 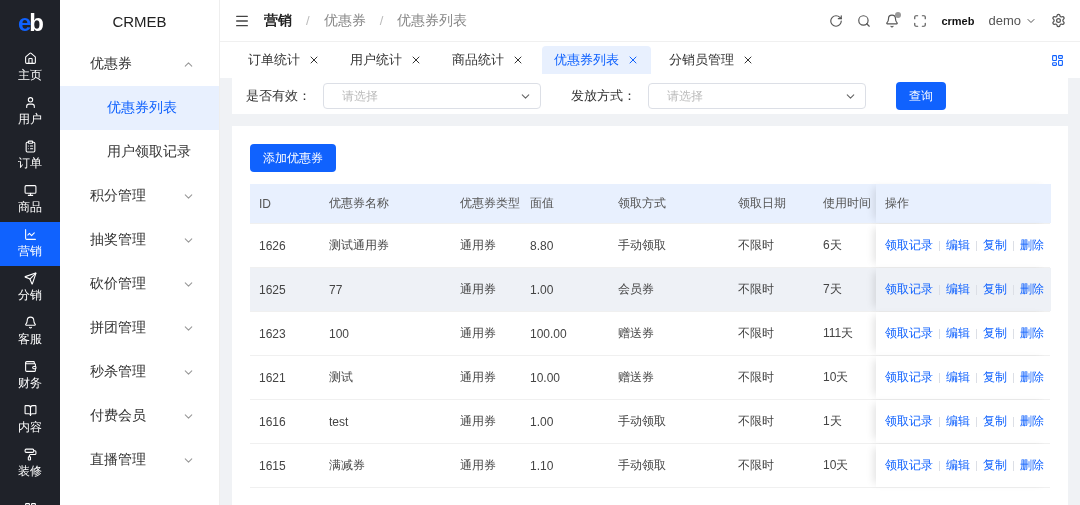 What do you see at coordinates (139, 328) in the screenshot?
I see `sidebar-item: 拼团管理` at bounding box center [139, 328].